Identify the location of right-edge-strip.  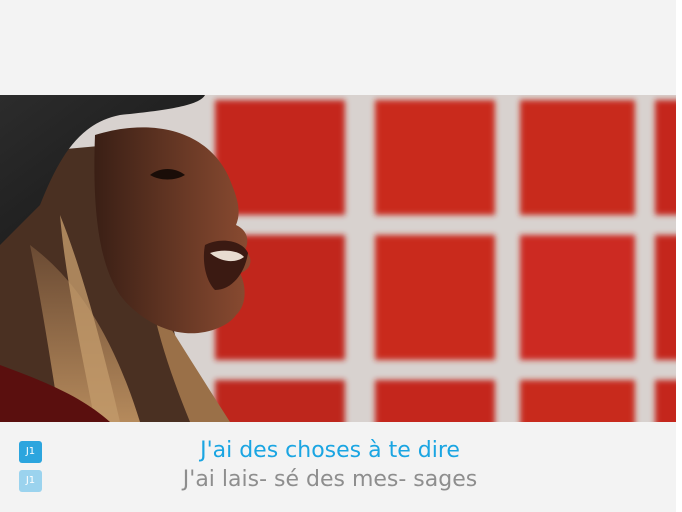
(679, 256).